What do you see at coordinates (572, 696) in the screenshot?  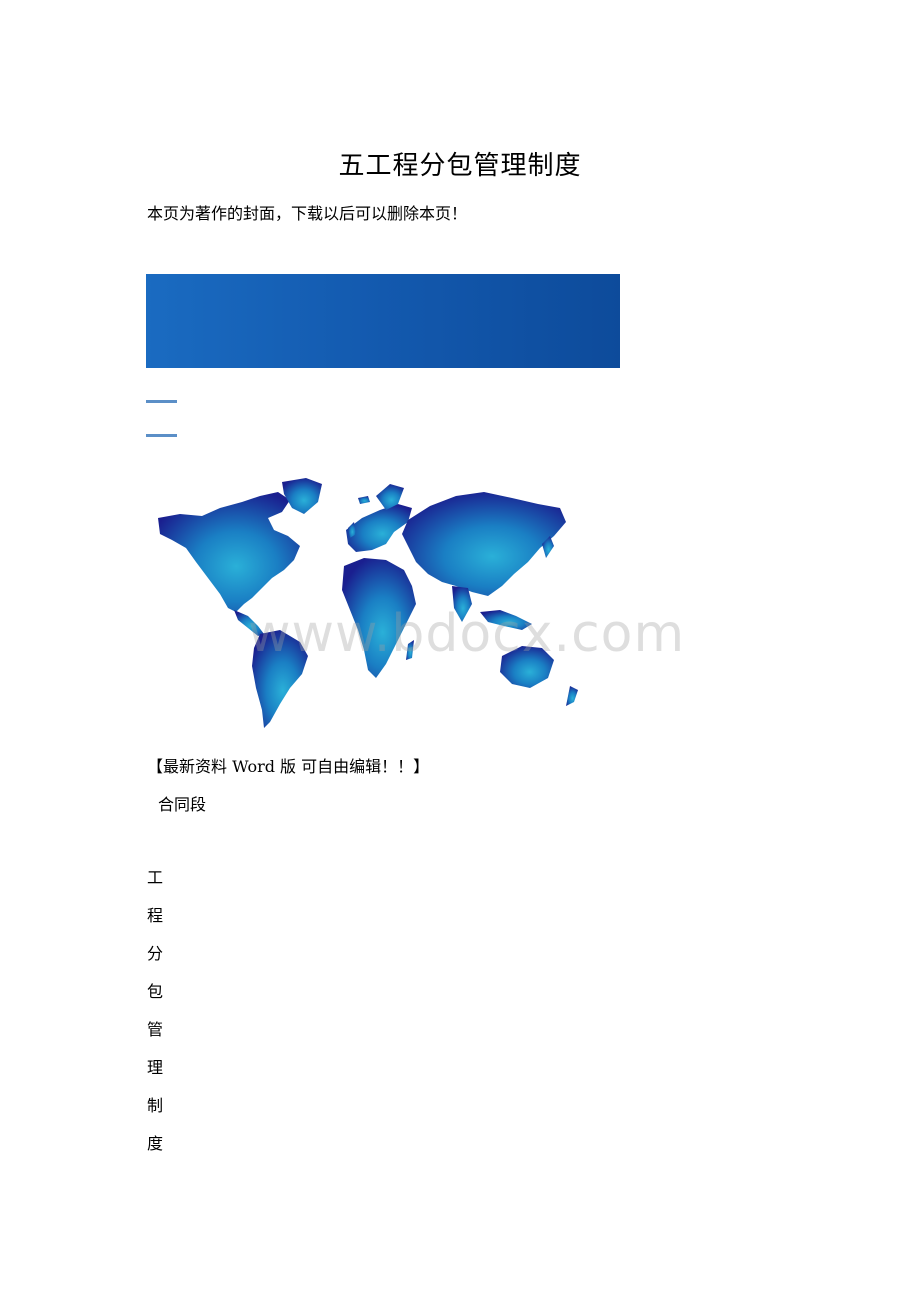 I see `new-zealand-shape` at bounding box center [572, 696].